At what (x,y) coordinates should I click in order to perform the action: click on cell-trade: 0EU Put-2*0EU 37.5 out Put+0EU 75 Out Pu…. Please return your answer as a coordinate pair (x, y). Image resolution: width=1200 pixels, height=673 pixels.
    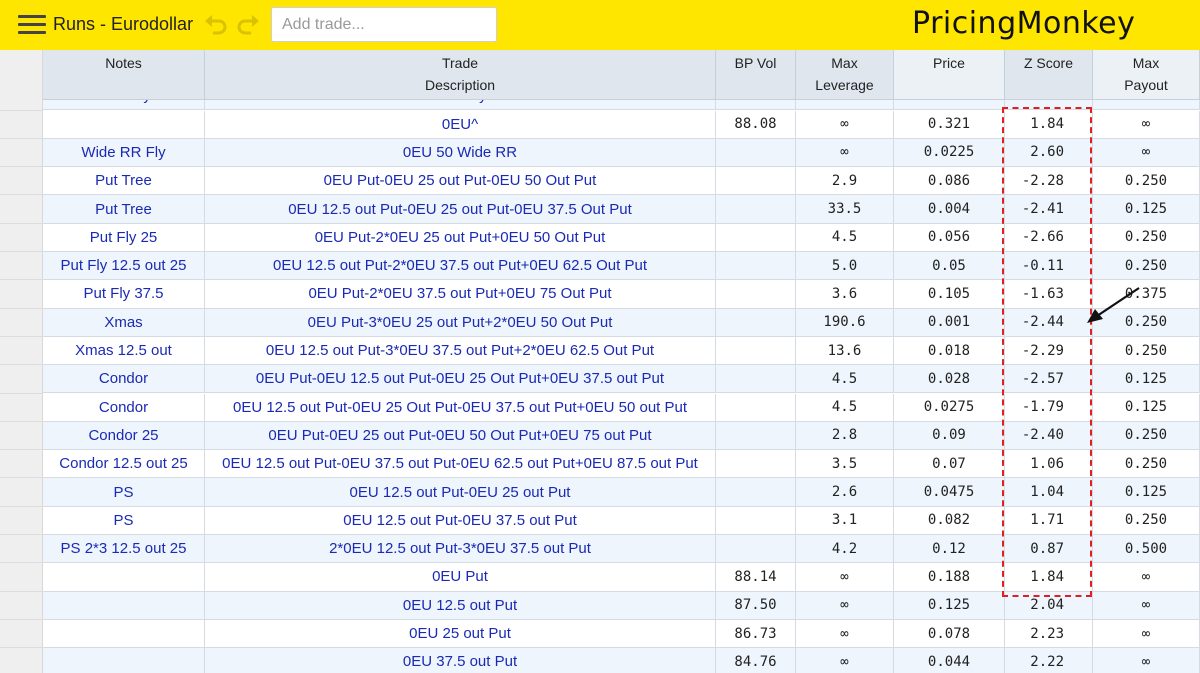
    Looking at the image, I should click on (460, 294).